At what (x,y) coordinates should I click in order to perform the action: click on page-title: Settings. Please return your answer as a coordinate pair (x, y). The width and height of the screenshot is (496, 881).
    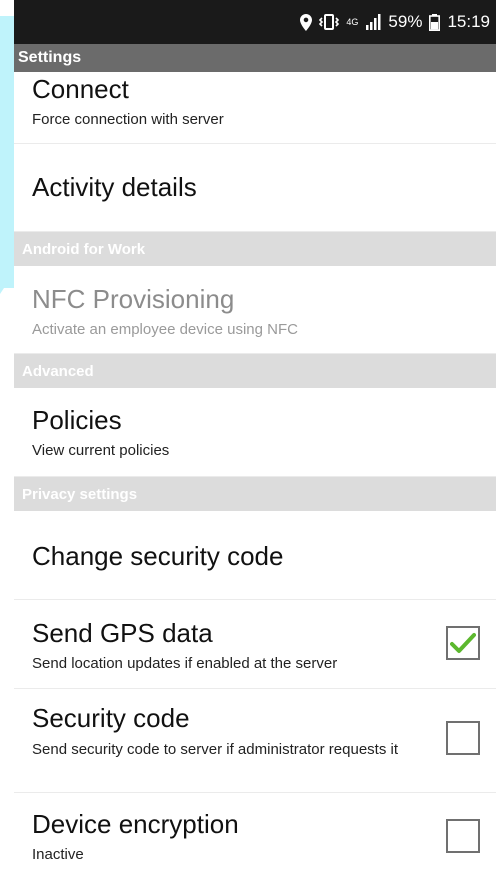
    Looking at the image, I should click on (50, 57).